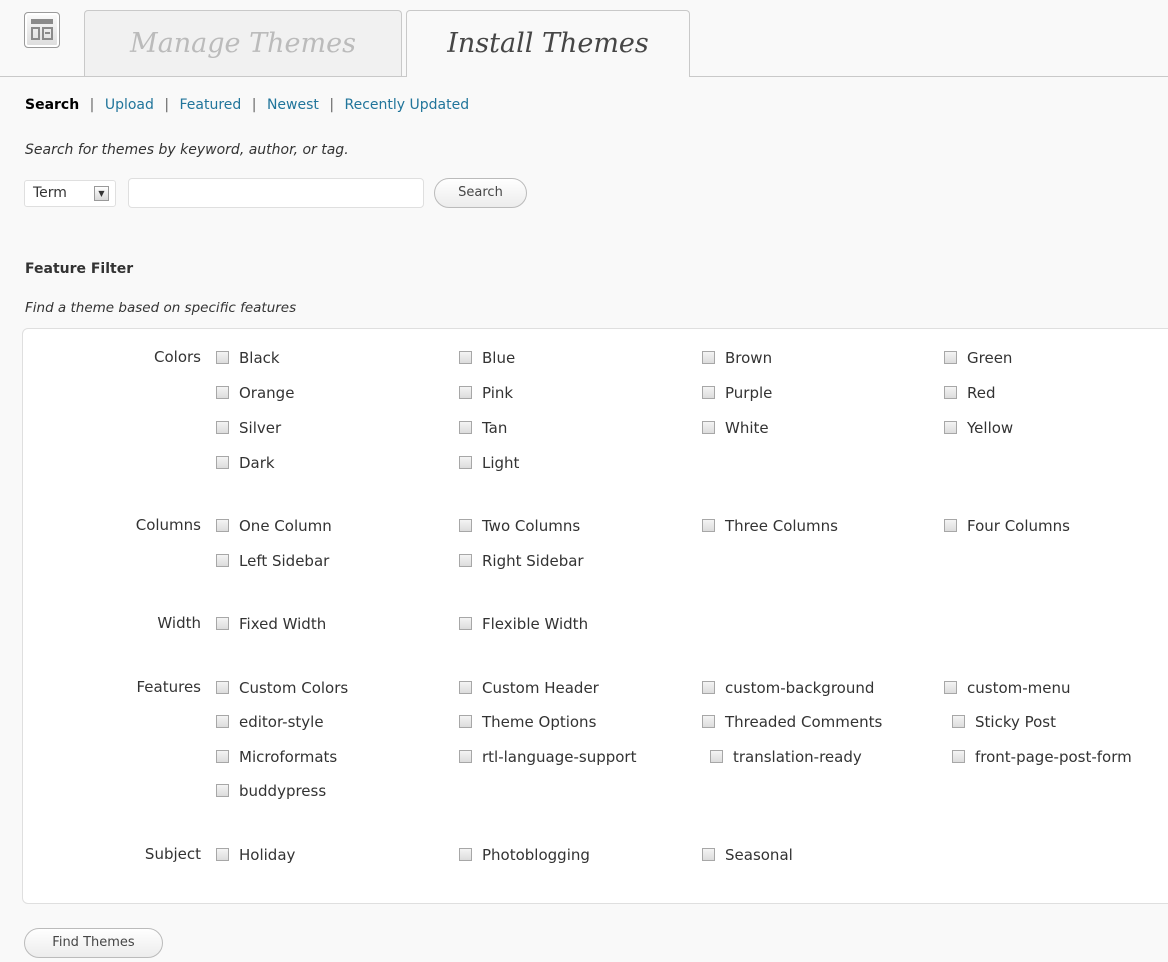 Image resolution: width=1168 pixels, height=962 pixels. I want to click on filter-option-label: Fixed Width, so click(283, 624).